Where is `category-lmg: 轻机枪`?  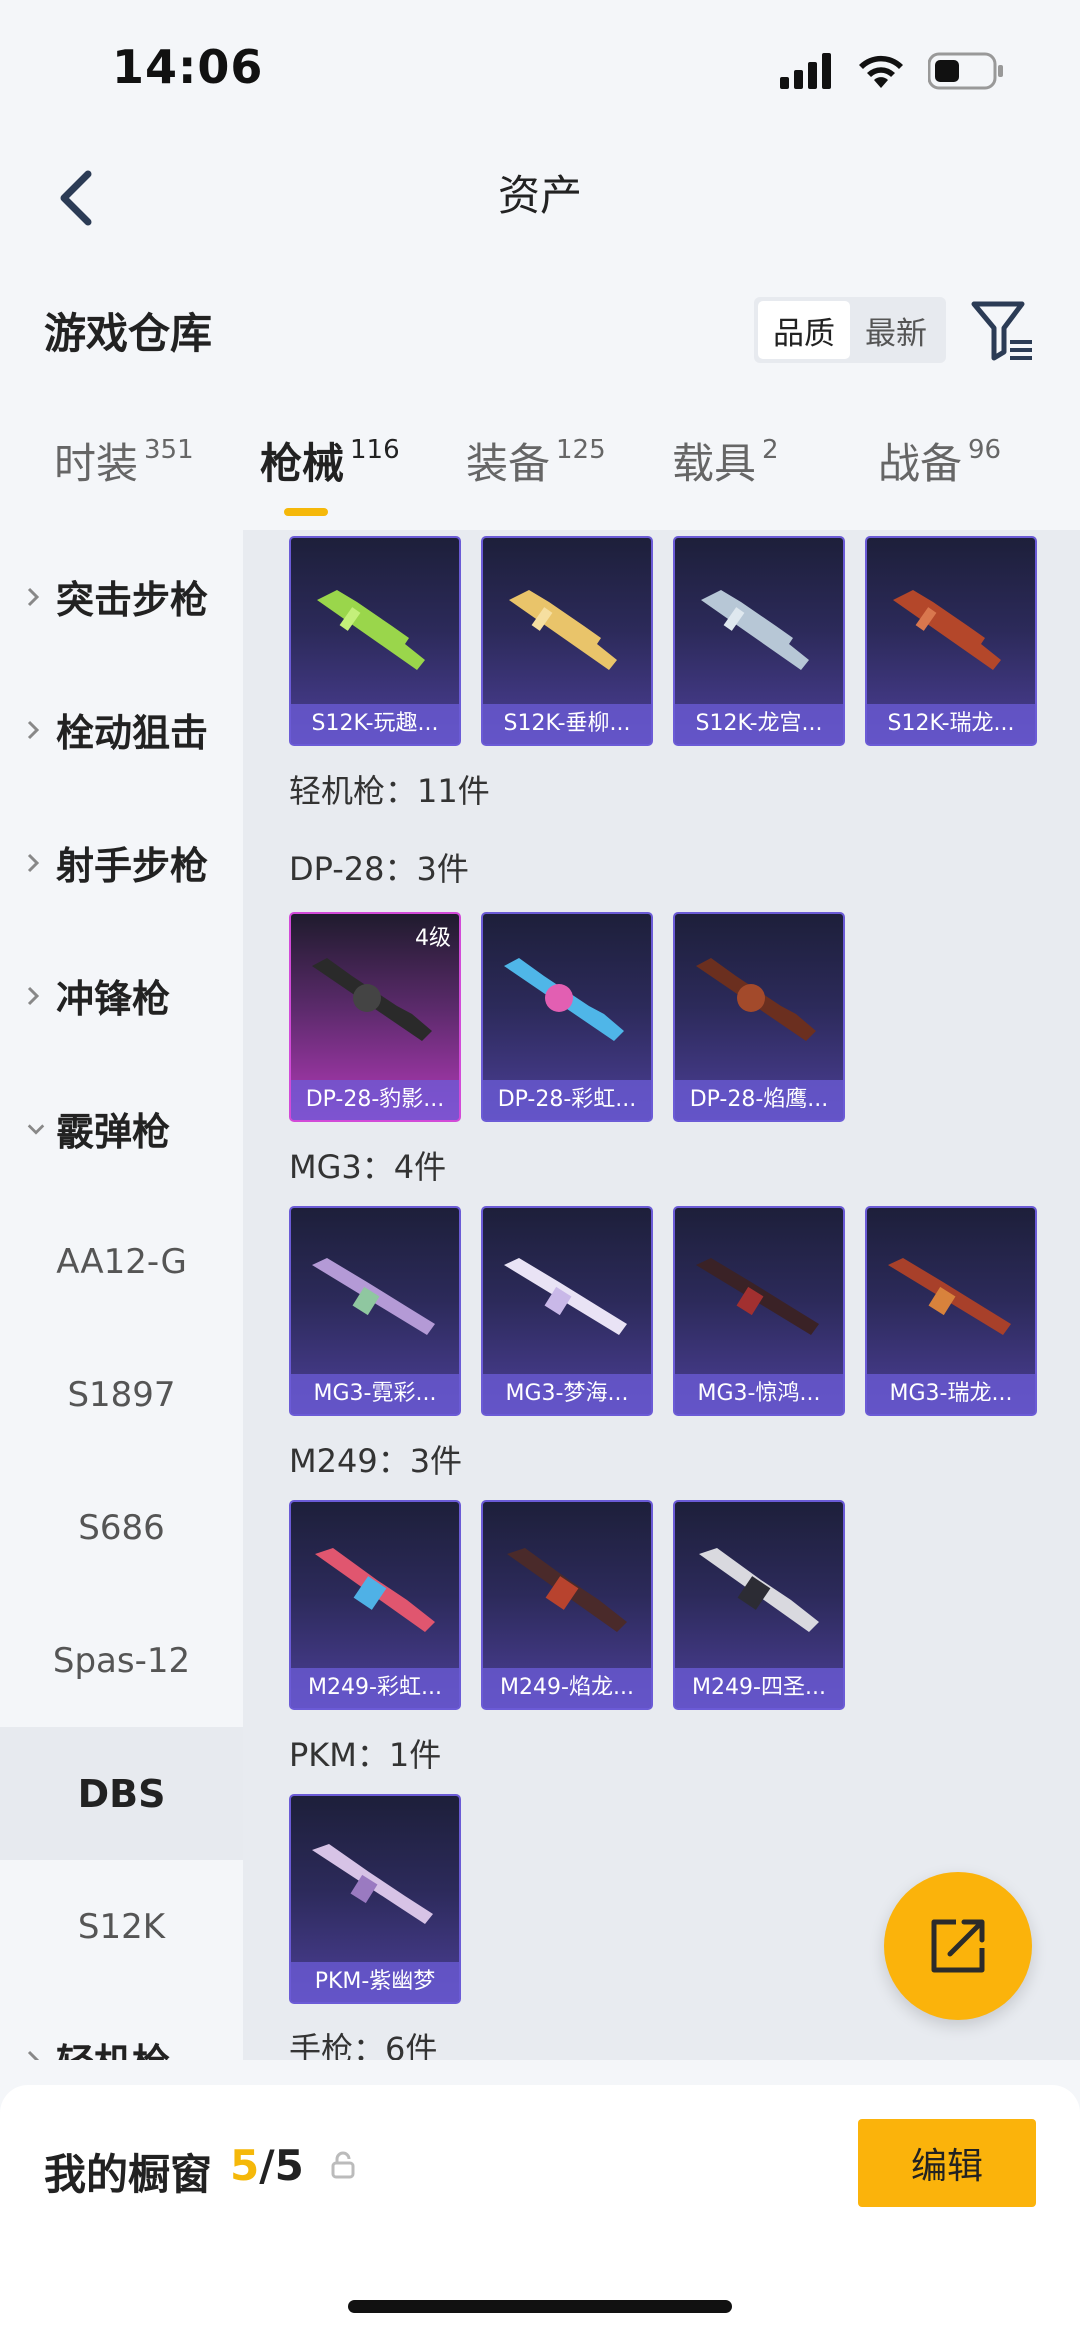 category-lmg: 轻机枪 is located at coordinates (121, 2026).